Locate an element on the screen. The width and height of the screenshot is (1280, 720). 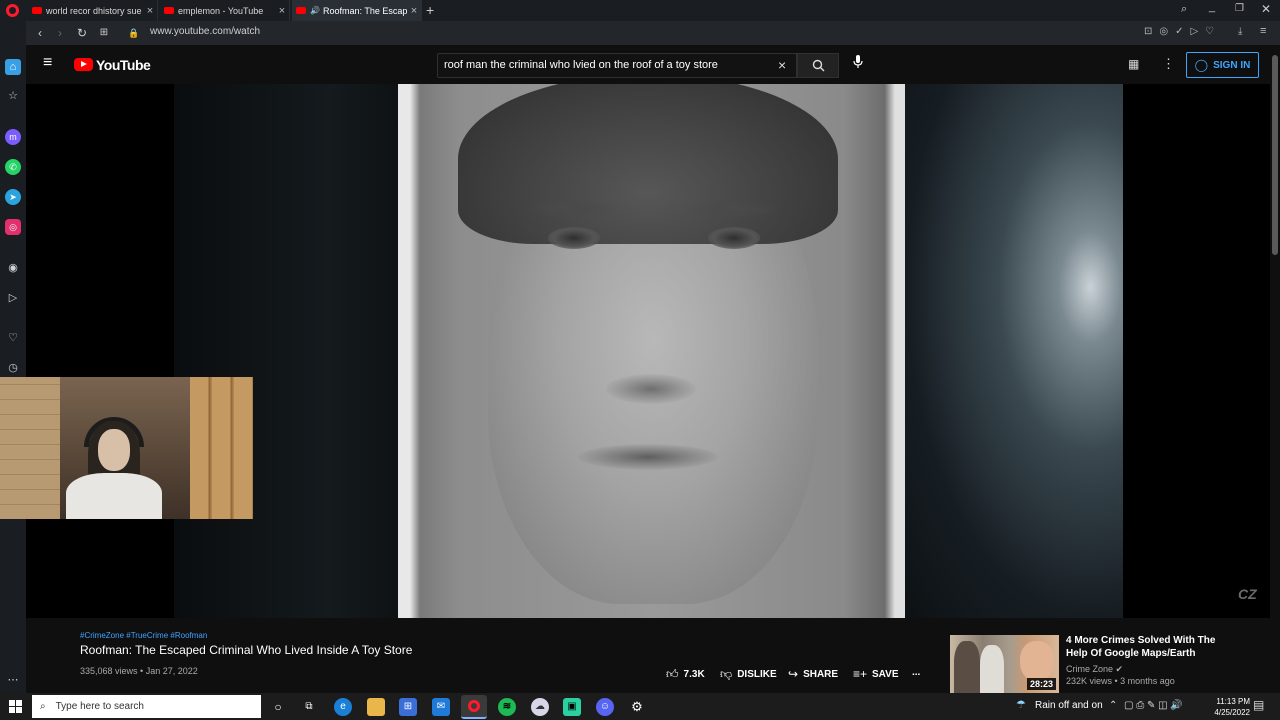
address-bar-extension-icons: ⊡◎✓▷♡ is located at coordinates (1182, 31).